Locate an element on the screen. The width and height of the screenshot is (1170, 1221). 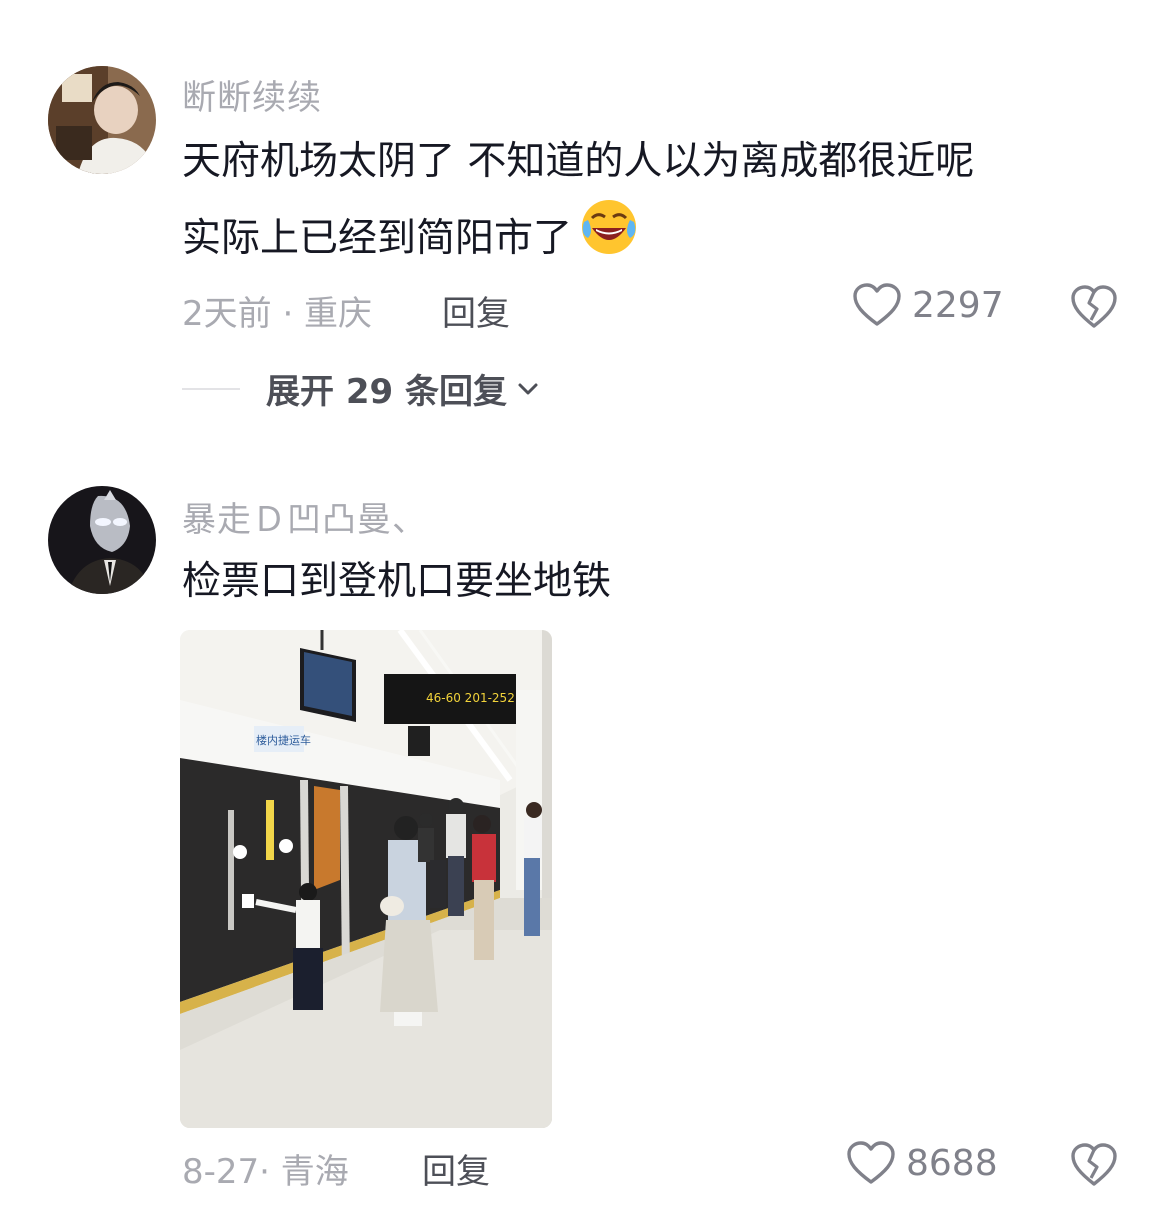
like-button: 2297 is located at coordinates (928, 305).